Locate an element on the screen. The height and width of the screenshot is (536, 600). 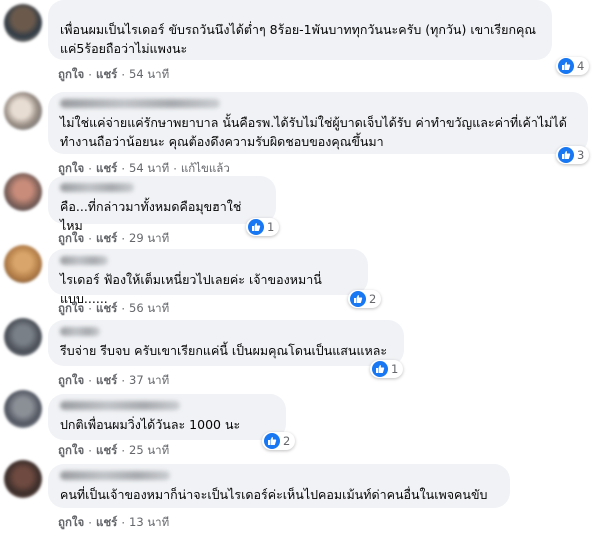
comment-meta: ถูกใจ · แชร์ · 25 นาที is located at coordinates (114, 451).